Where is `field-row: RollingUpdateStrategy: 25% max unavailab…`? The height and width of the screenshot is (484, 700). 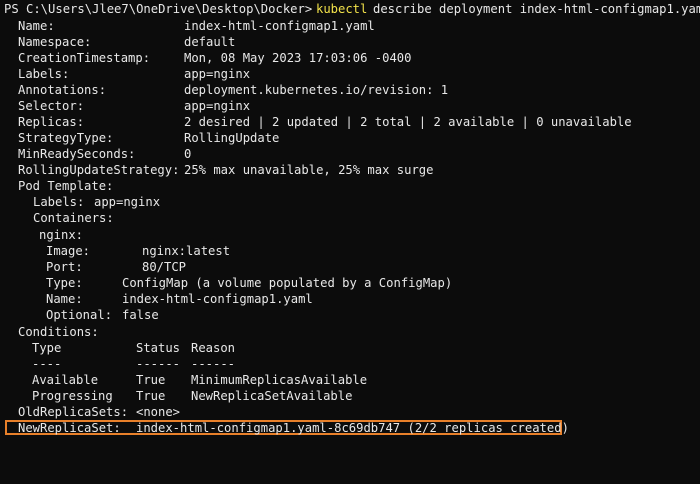 field-row: RollingUpdateStrategy: 25% max unavailab… is located at coordinates (216, 170).